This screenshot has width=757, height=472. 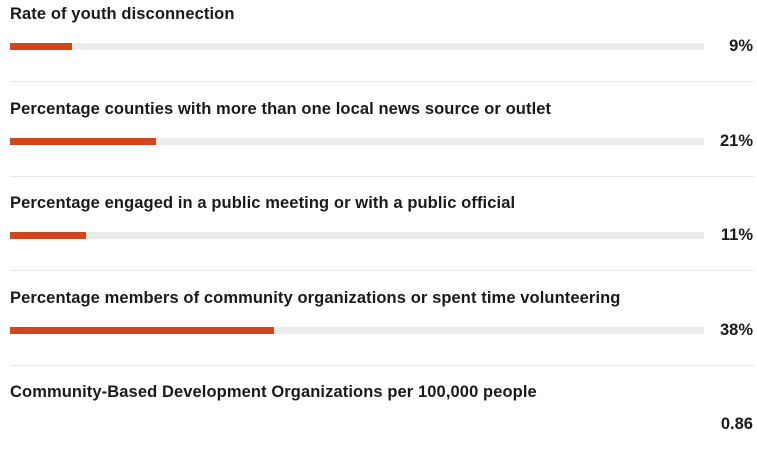 What do you see at coordinates (122, 14) in the screenshot?
I see `indicator-label: Rate of youth disconnection` at bounding box center [122, 14].